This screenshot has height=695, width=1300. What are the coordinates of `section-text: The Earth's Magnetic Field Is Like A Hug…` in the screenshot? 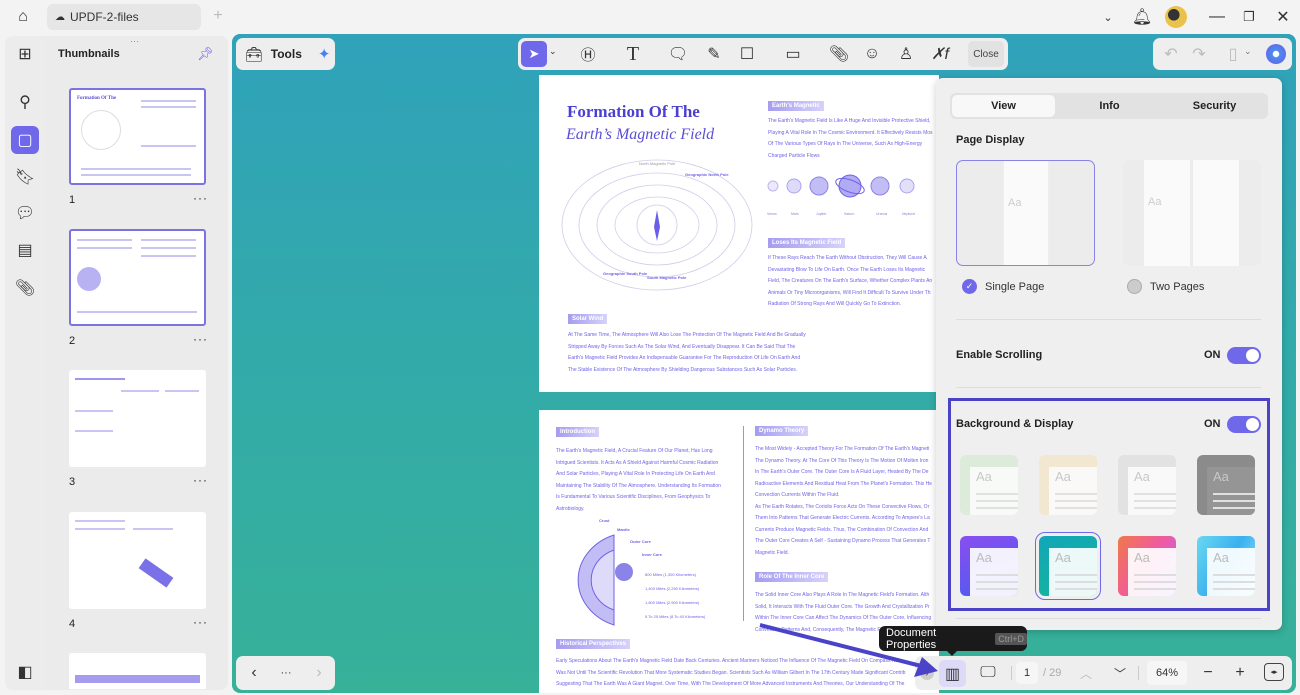 It's located at (850, 138).